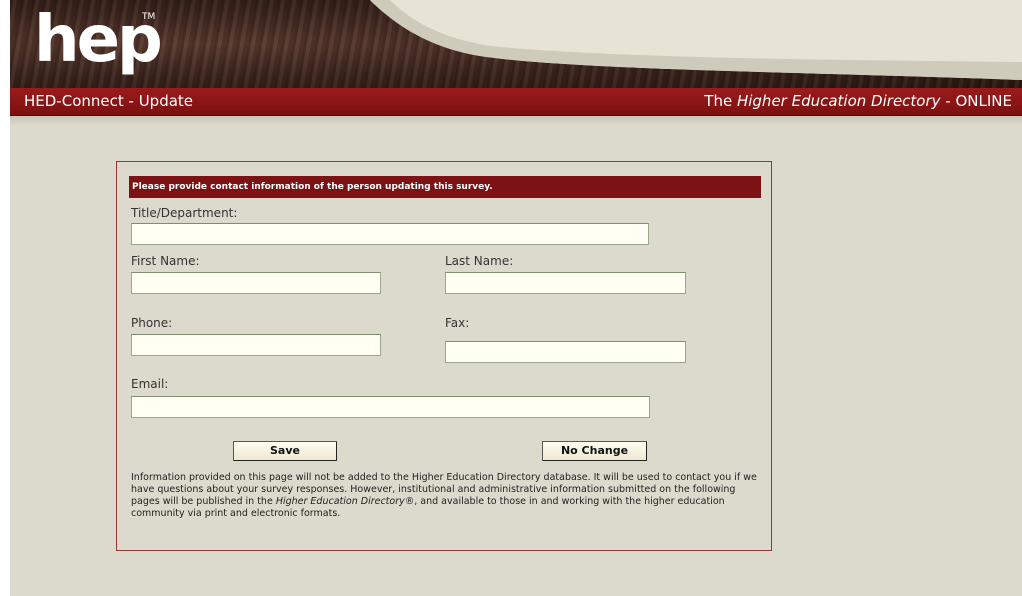 The image size is (1022, 596). What do you see at coordinates (285, 451) in the screenshot?
I see `save-button: Save` at bounding box center [285, 451].